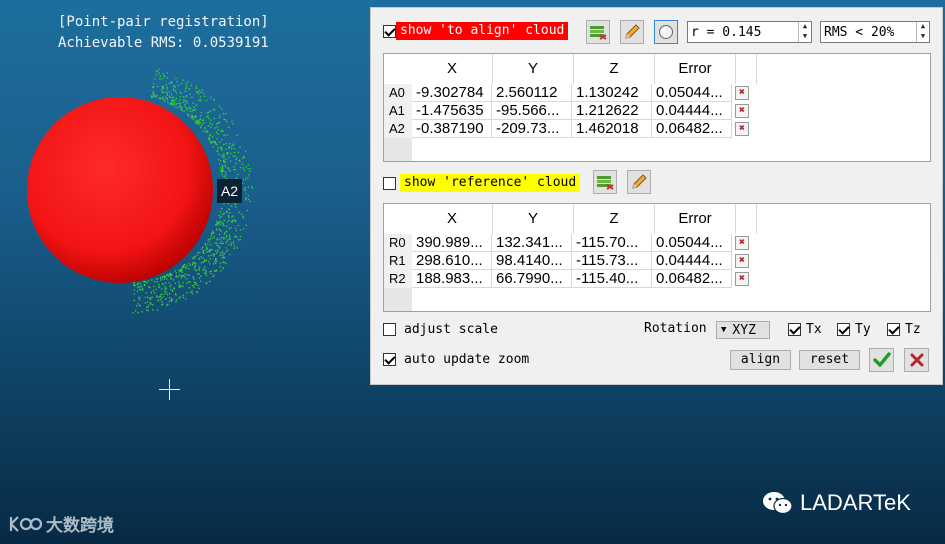  I want to click on sphere-picking-button, so click(666, 32).